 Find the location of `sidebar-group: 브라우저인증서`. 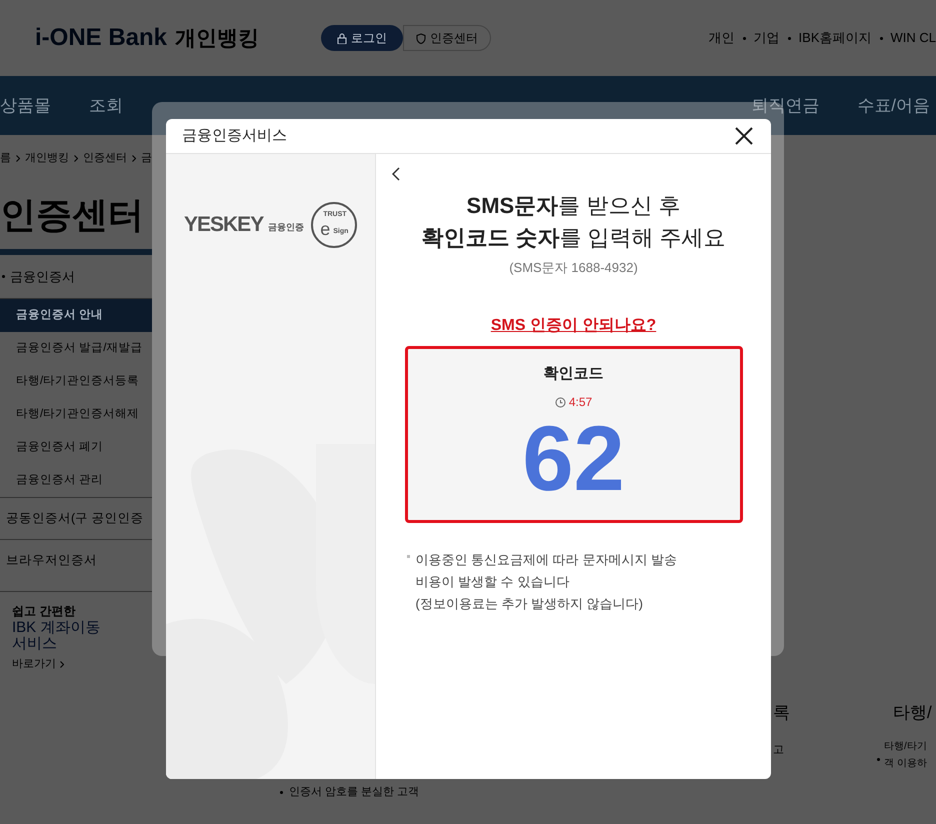

sidebar-group: 브라우저인증서 is located at coordinates (76, 560).